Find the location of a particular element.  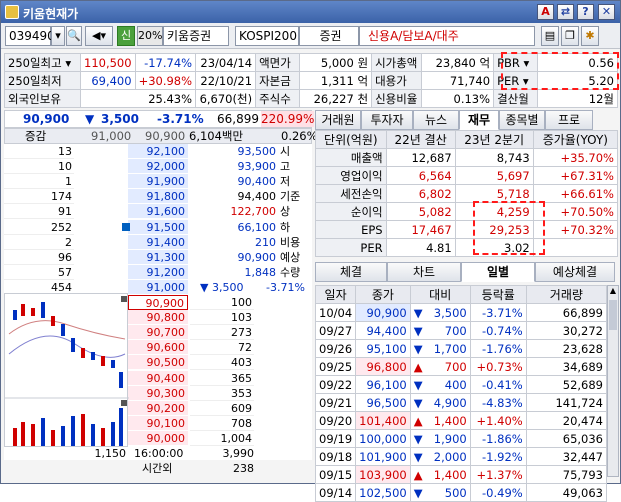

price-change: 3,500 is located at coordinates (120, 119).